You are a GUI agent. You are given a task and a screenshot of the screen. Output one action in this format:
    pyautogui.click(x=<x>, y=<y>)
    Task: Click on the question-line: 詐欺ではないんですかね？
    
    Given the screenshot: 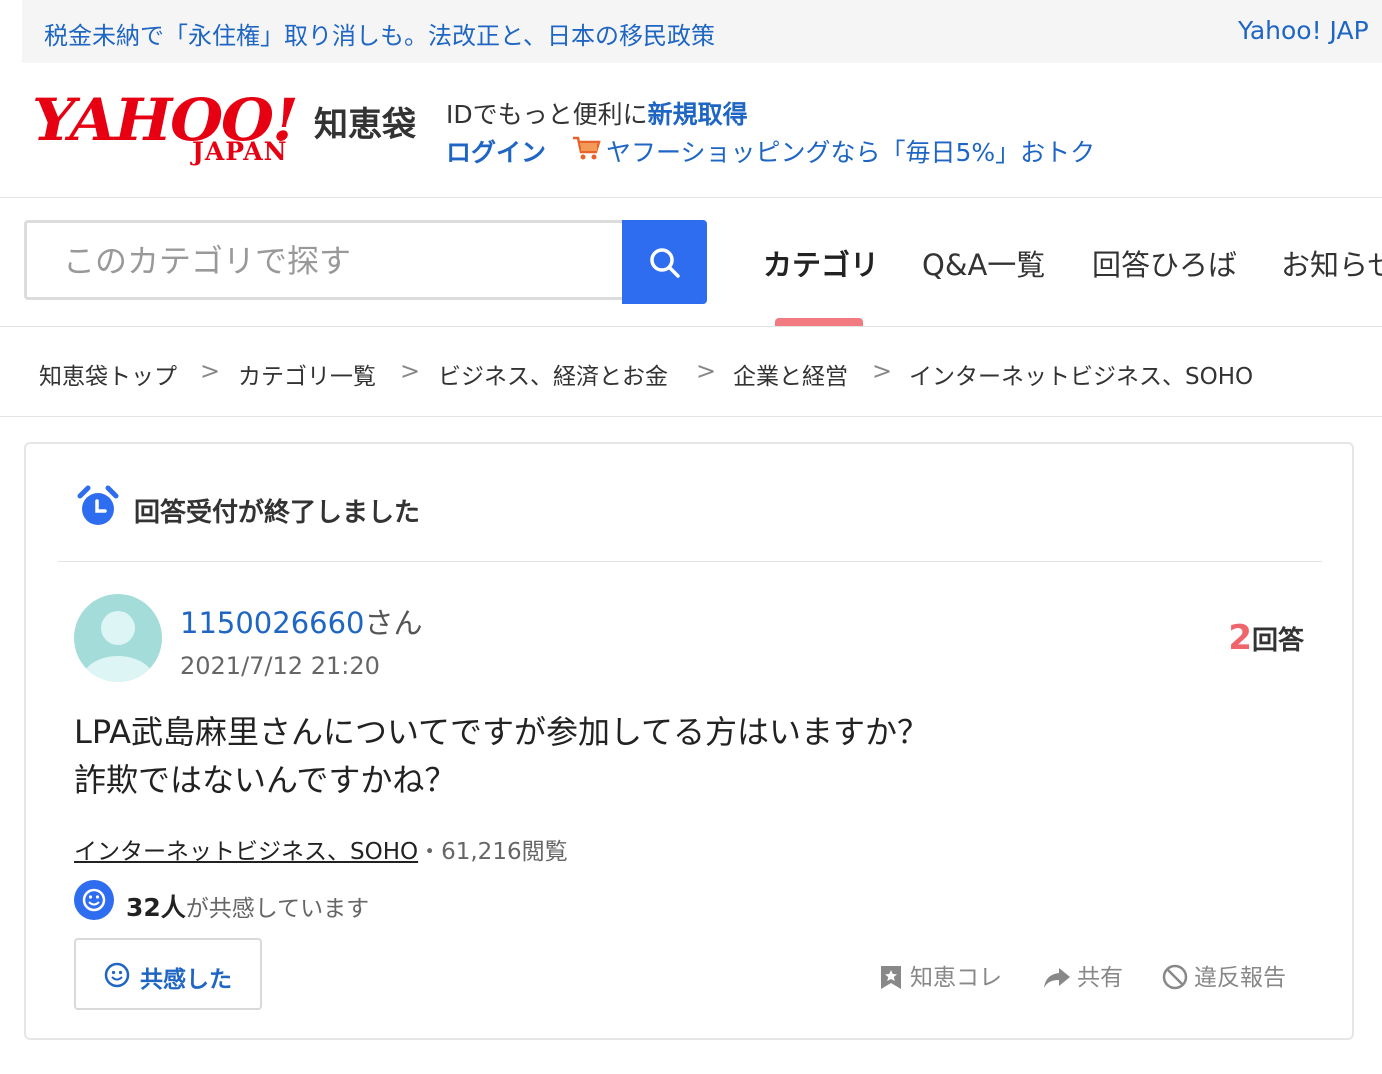 What is the action you would take?
    pyautogui.click(x=265, y=780)
    